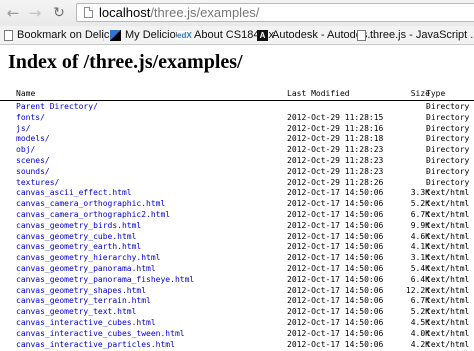 The height and width of the screenshot is (351, 474). Describe the element at coordinates (148, 35) in the screenshot. I see `bookmark-item: My Delicious` at that location.